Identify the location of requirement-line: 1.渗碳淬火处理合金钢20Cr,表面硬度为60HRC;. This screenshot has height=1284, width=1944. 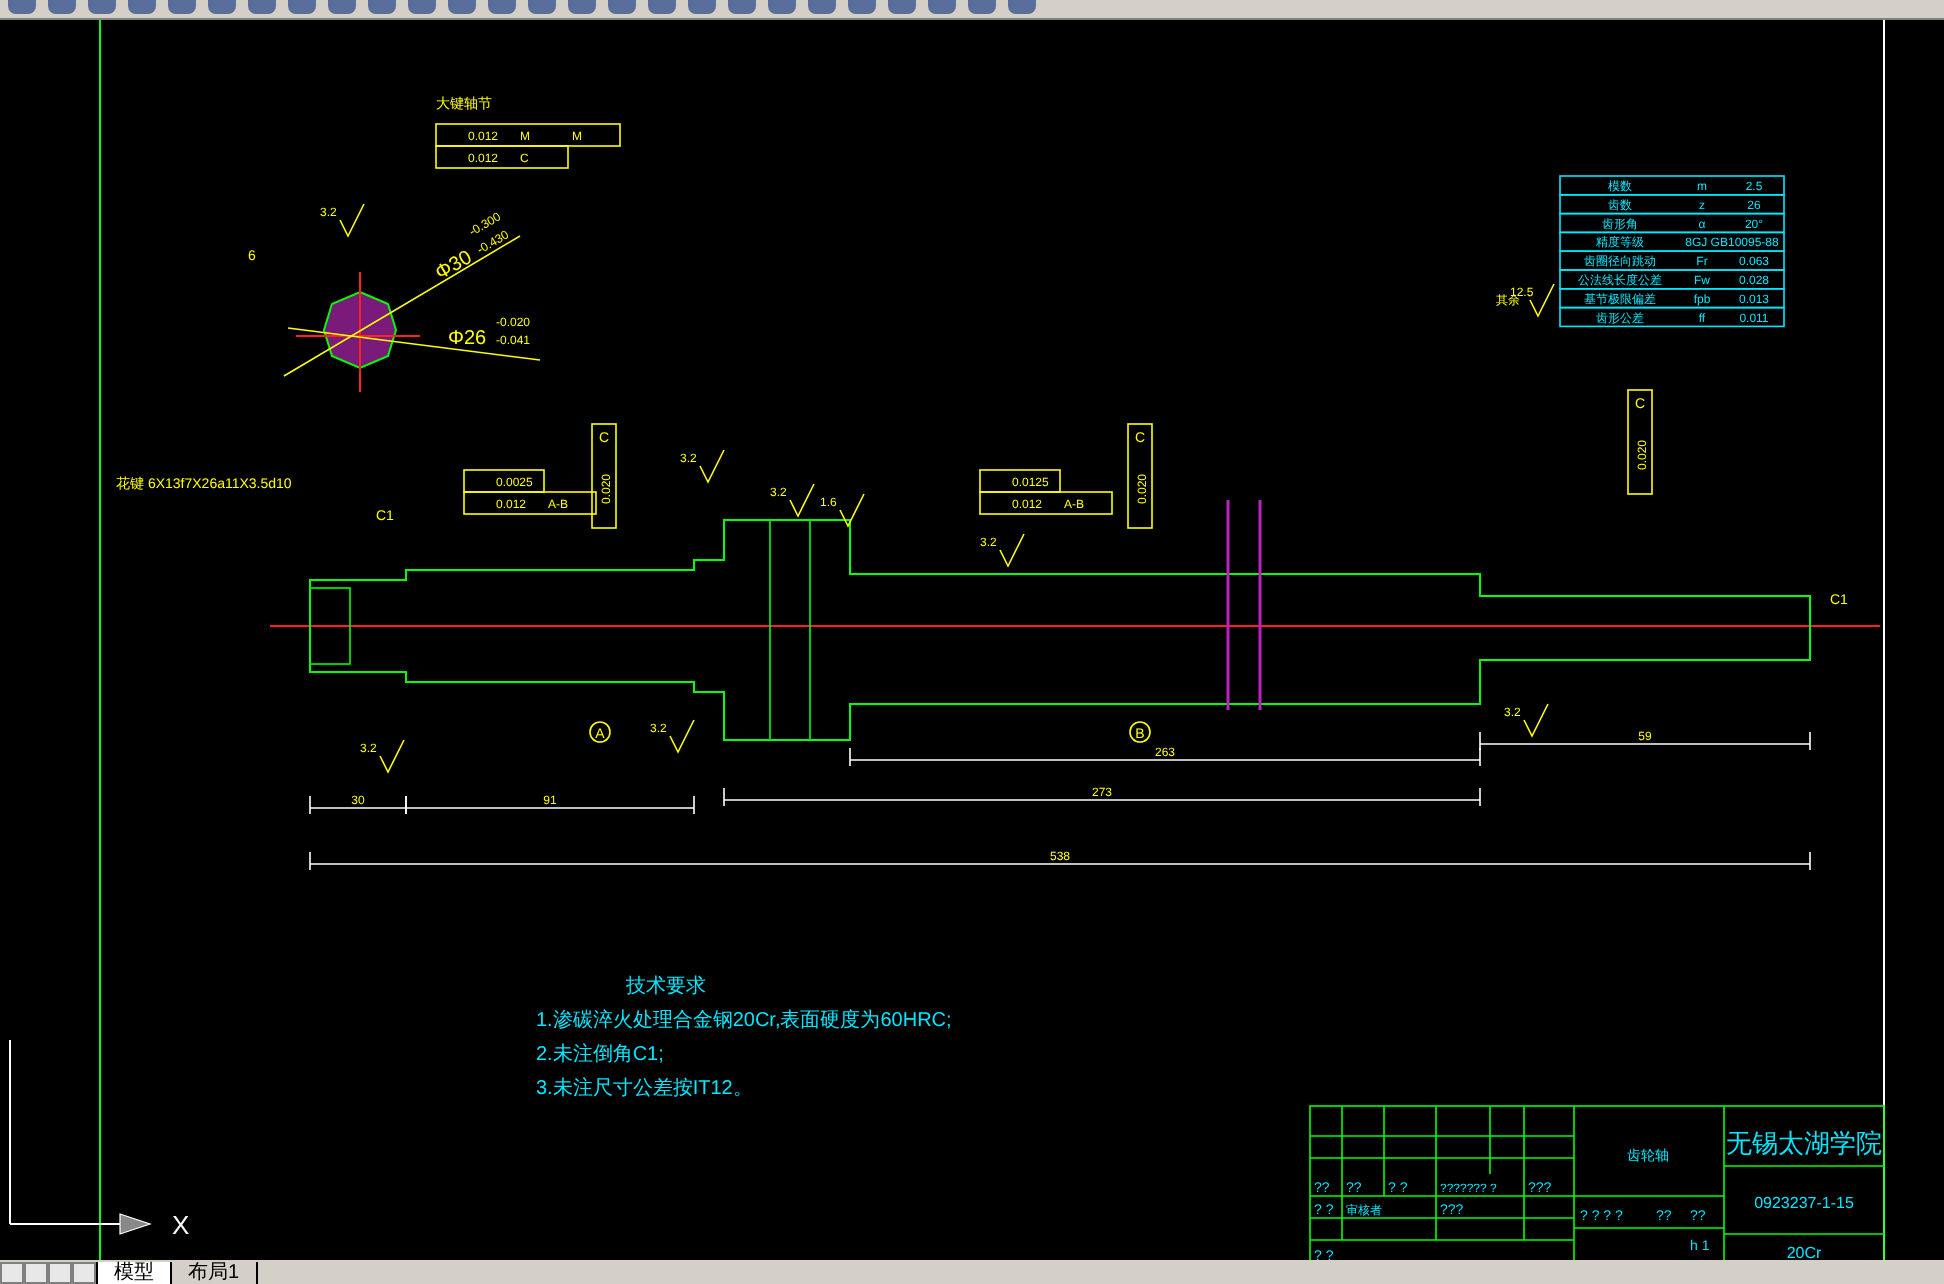
(744, 1021).